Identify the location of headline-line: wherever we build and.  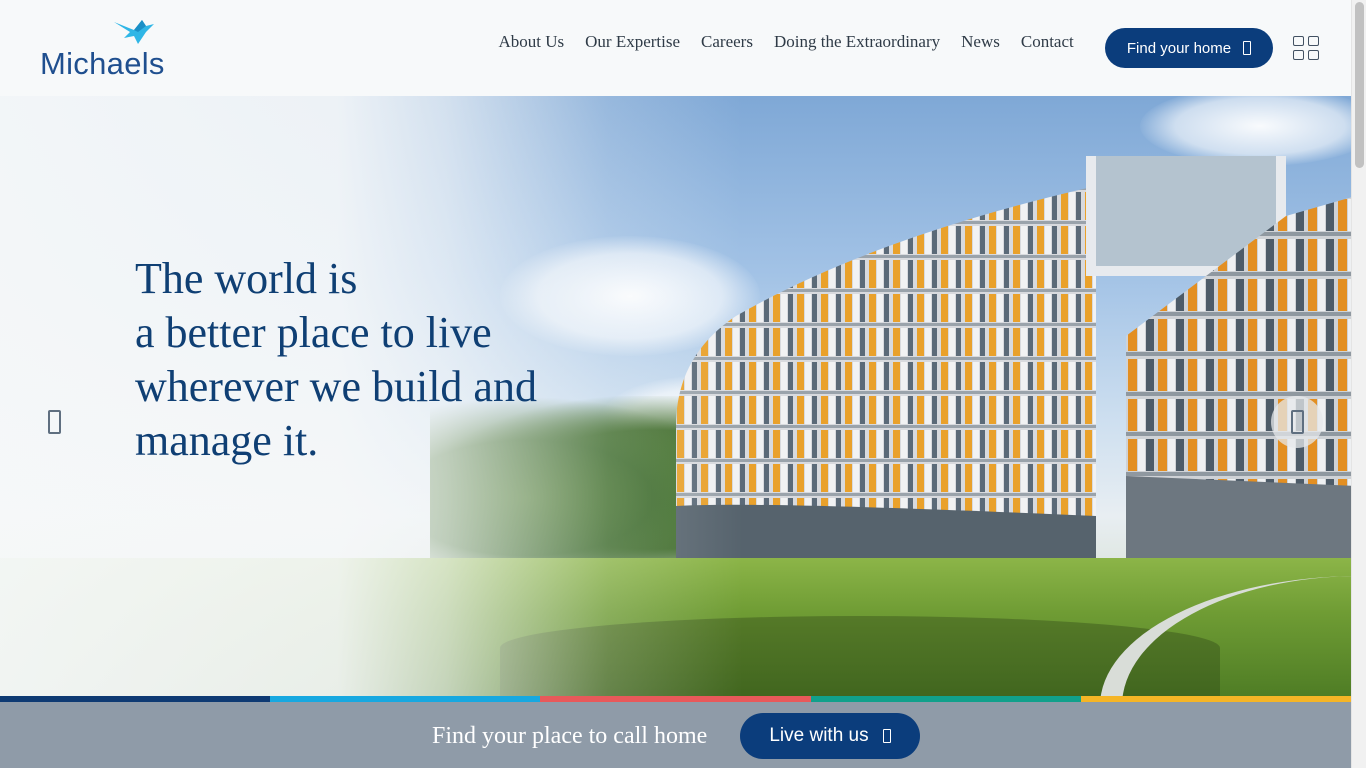
(336, 386).